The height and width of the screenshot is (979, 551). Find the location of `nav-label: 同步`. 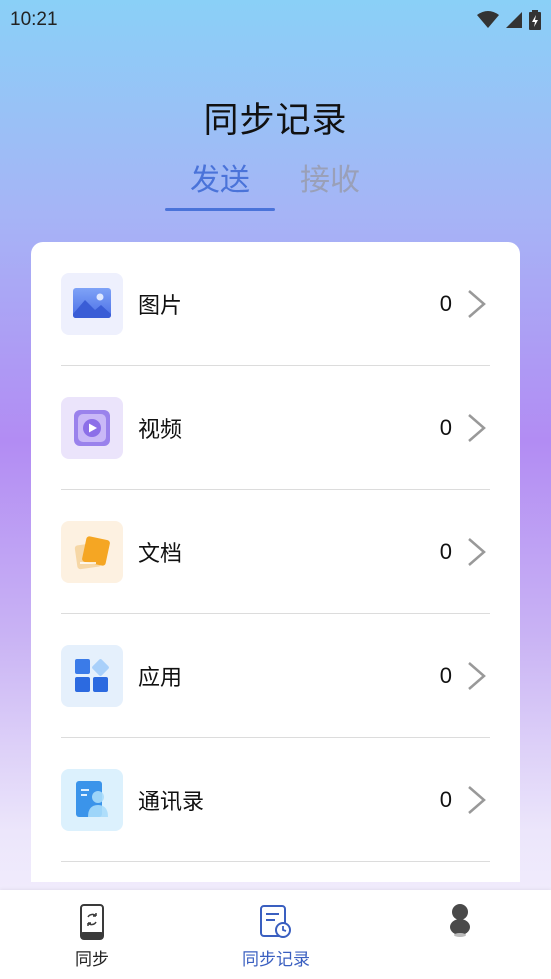

nav-label: 同步 is located at coordinates (92, 960).